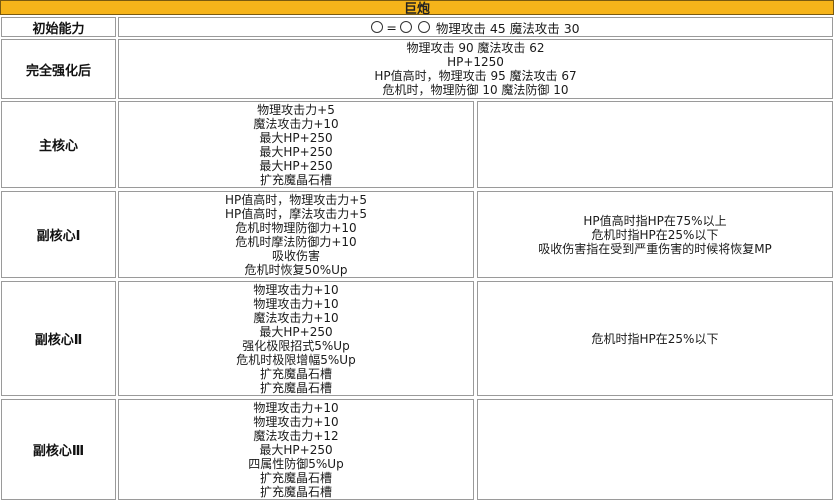 The image size is (834, 501). What do you see at coordinates (475, 62) in the screenshot?
I see `full-stat-line: HP+1250` at bounding box center [475, 62].